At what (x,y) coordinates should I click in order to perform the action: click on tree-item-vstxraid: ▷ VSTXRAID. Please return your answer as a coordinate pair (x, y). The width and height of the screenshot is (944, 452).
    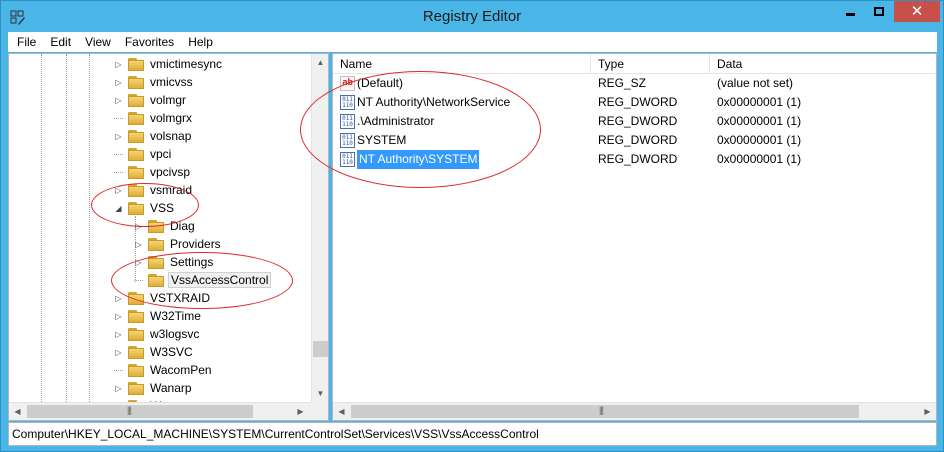
    Looking at the image, I should click on (163, 298).